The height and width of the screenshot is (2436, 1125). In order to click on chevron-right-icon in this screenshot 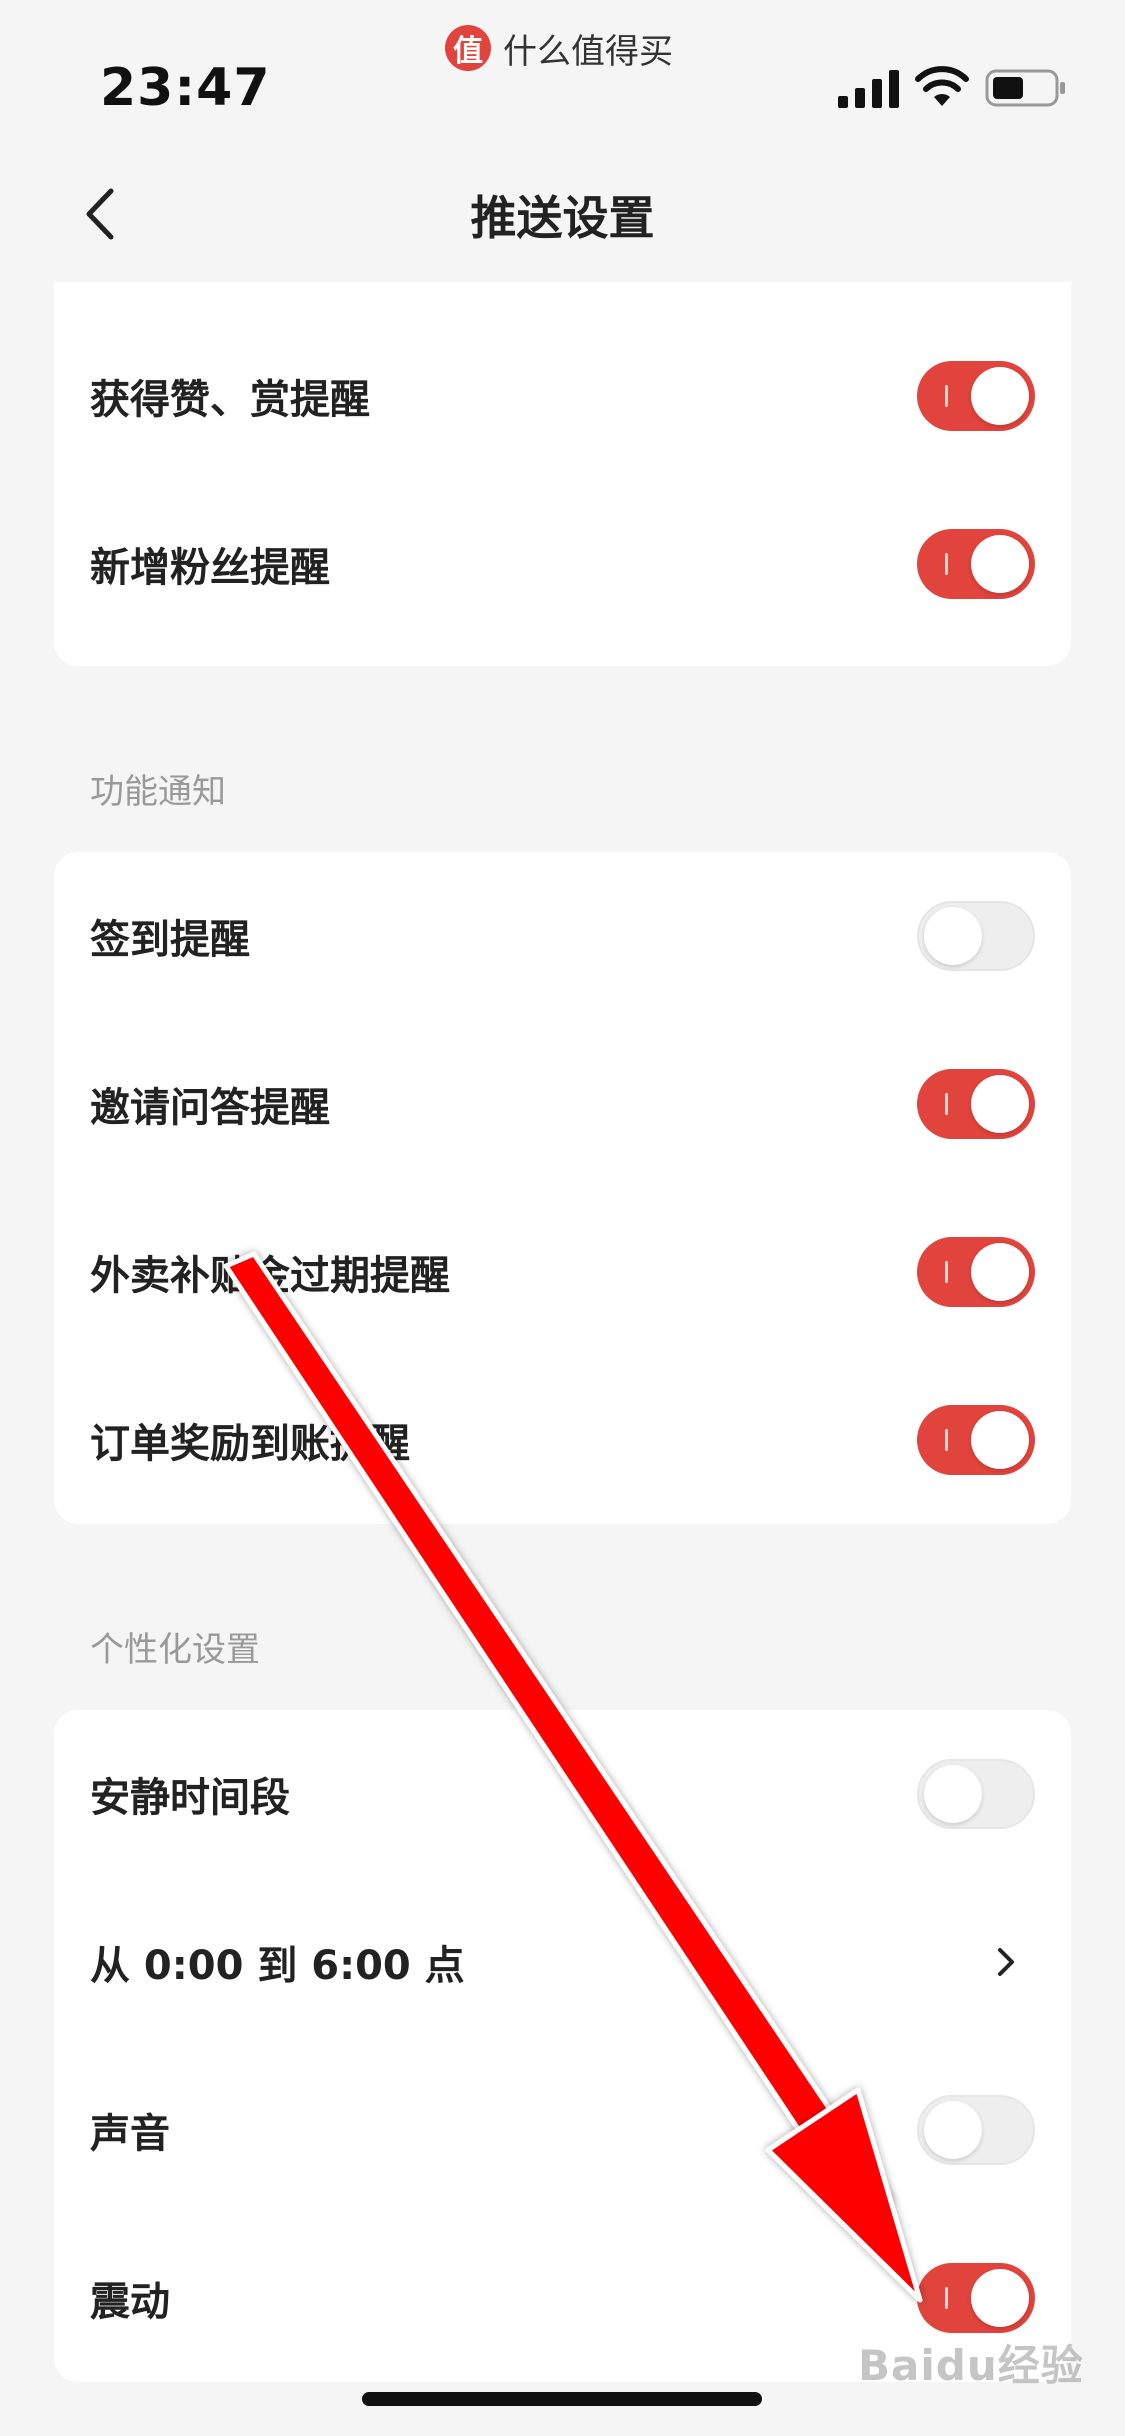, I will do `click(1006, 1962)`.